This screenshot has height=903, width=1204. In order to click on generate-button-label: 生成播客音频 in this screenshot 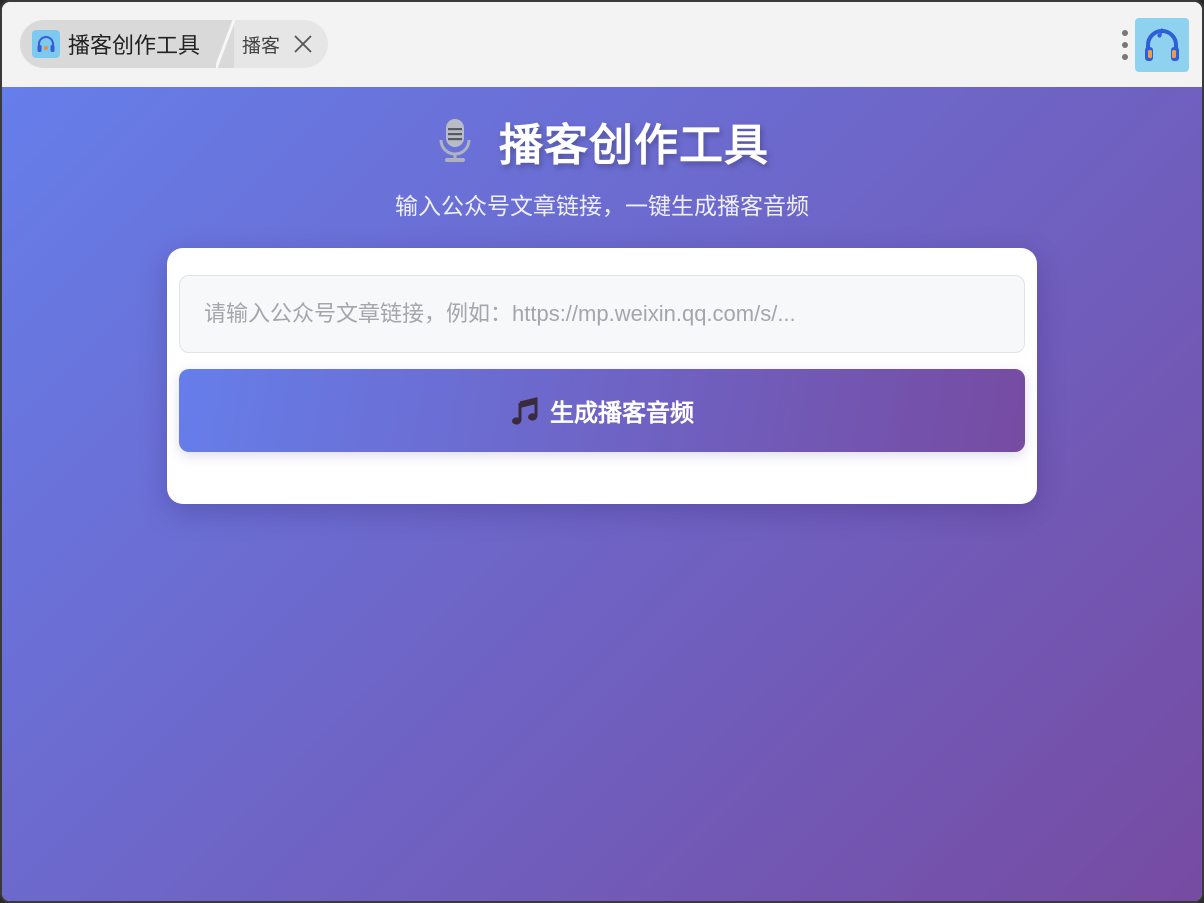, I will do `click(622, 413)`.